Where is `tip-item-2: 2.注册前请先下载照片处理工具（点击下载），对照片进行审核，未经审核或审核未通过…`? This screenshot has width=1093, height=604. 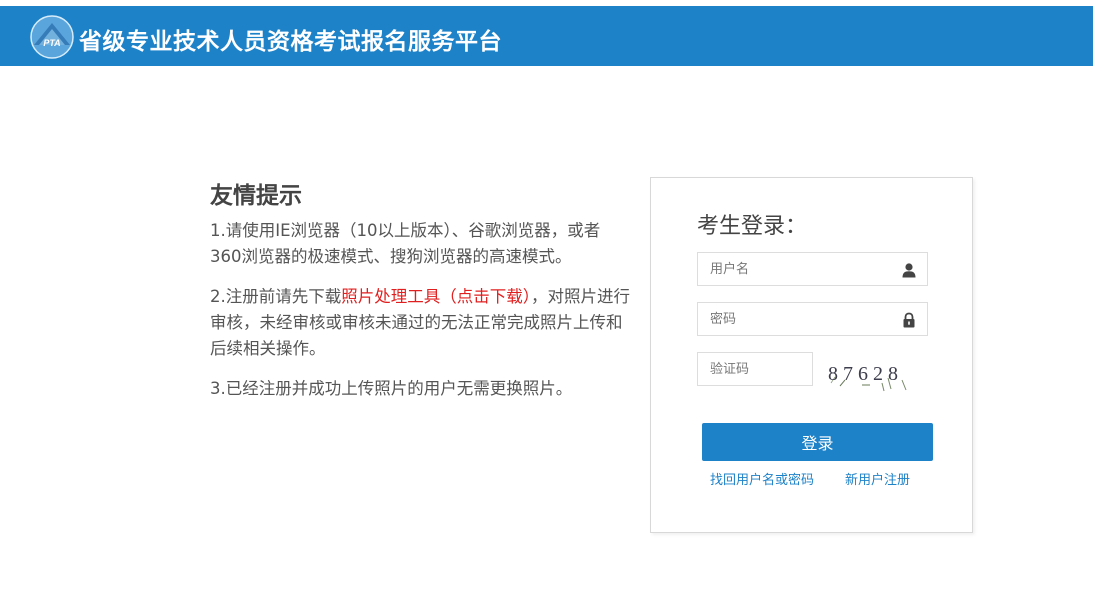 tip-item-2: 2.注册前请先下载照片处理工具（点击下载），对照片进行审核，未经审核或审核未通过… is located at coordinates (420, 323).